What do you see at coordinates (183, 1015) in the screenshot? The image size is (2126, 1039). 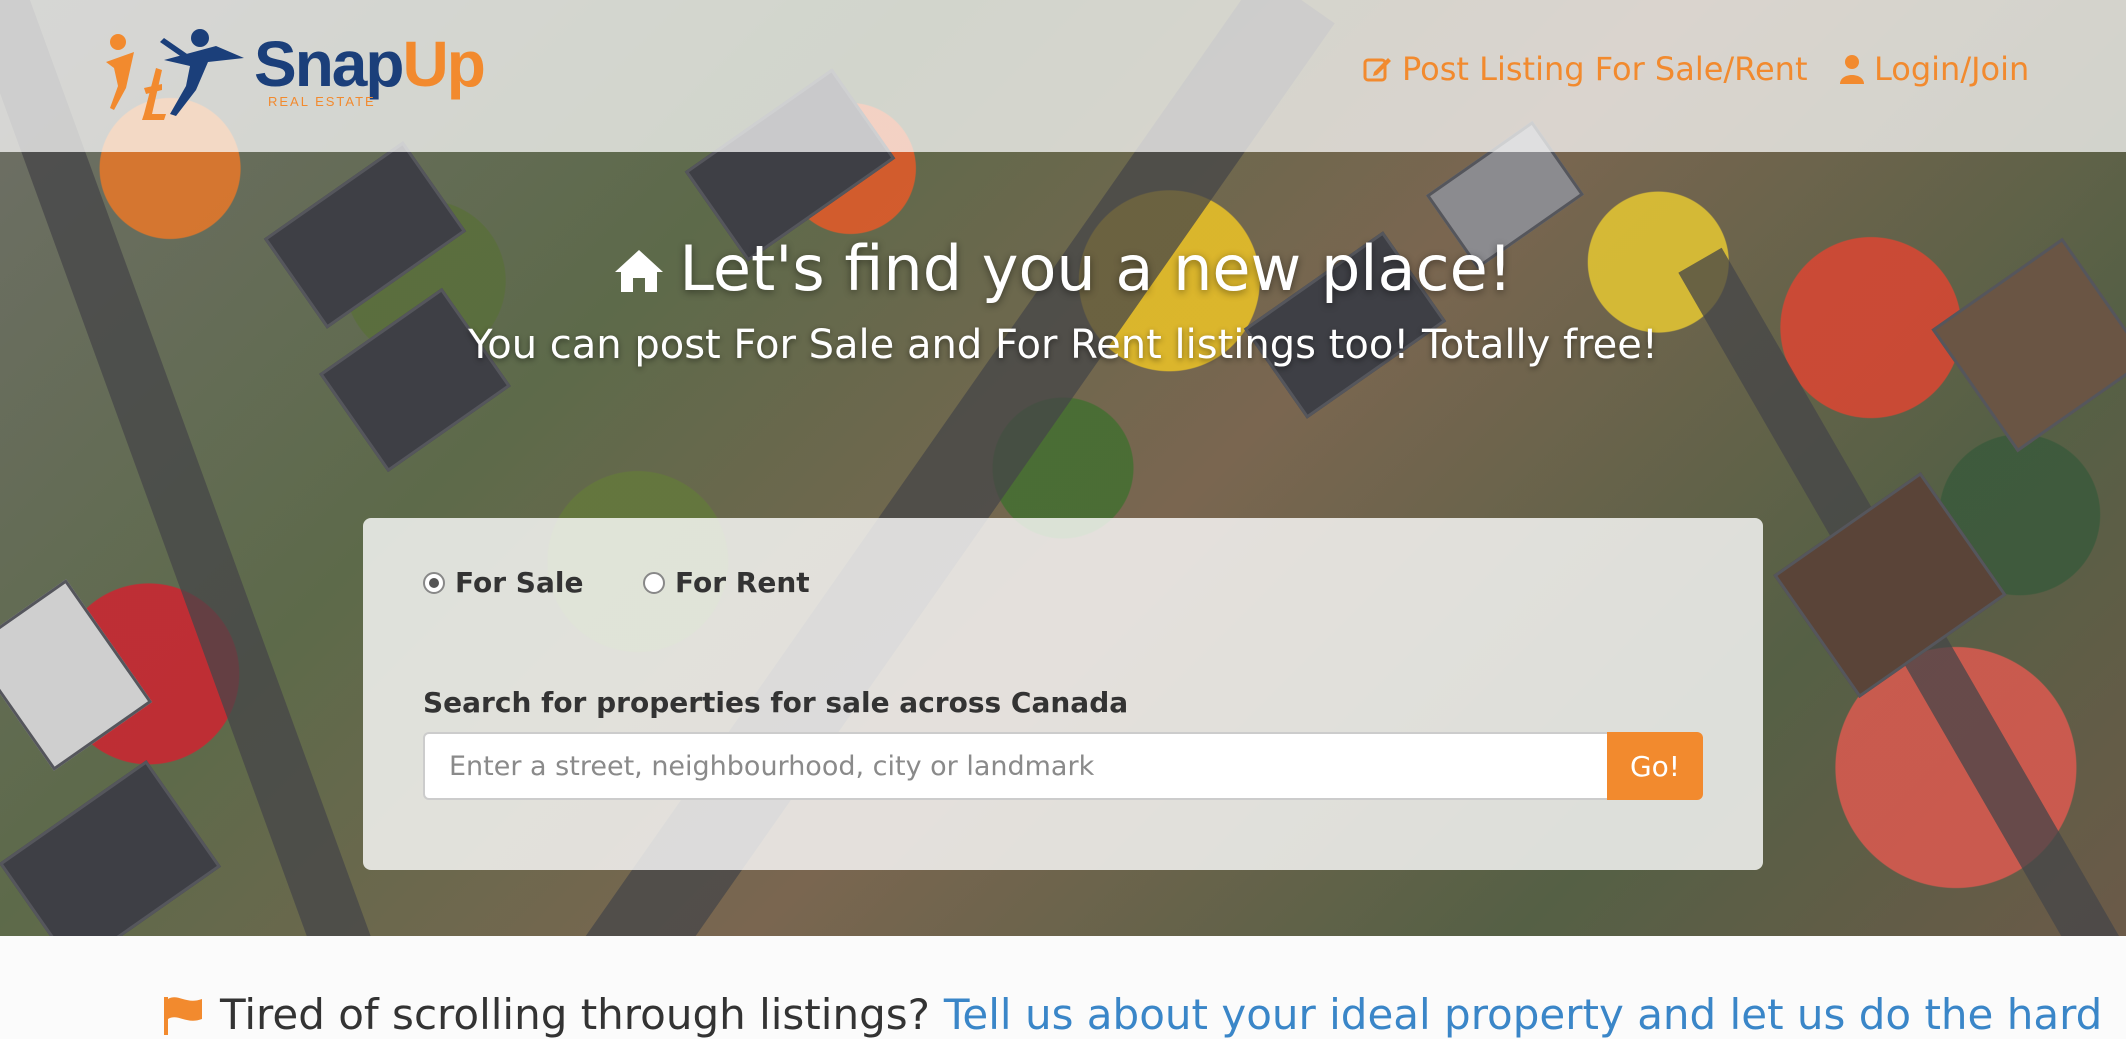 I see `flag-icon` at bounding box center [183, 1015].